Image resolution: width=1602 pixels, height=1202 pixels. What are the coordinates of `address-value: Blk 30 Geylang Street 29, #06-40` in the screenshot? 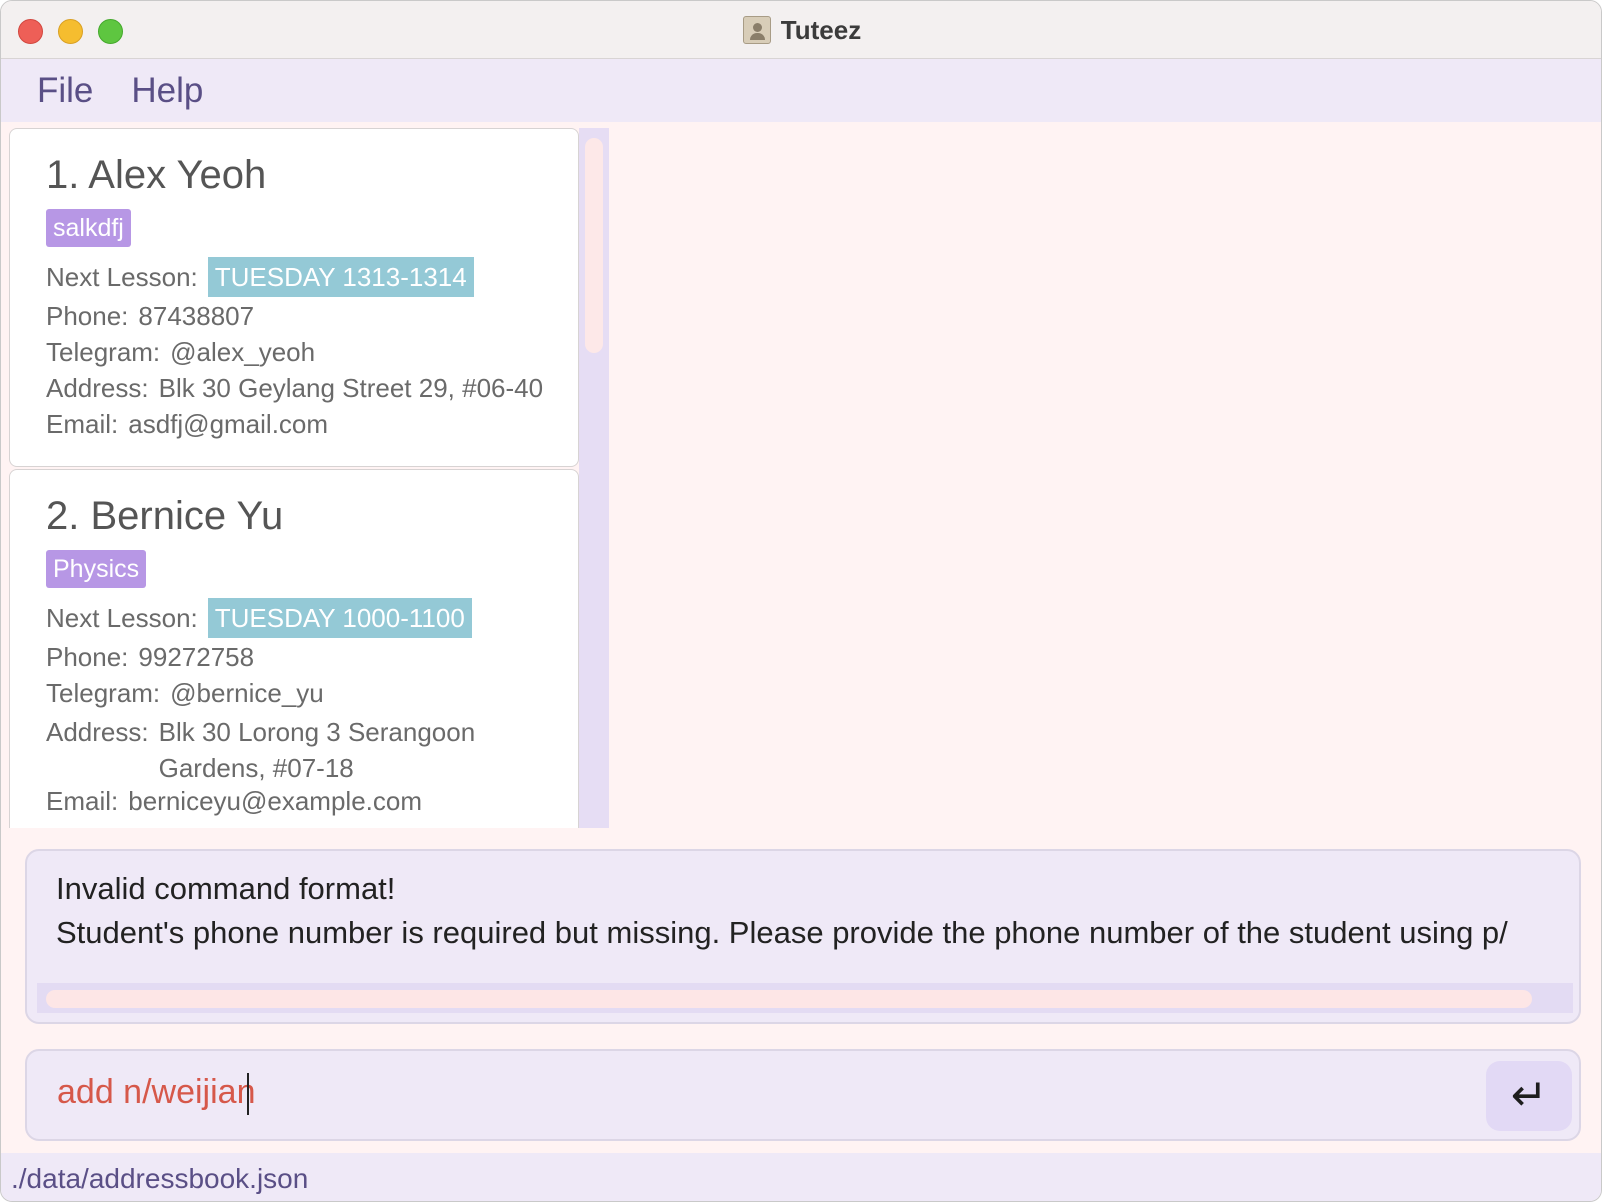 It's located at (351, 388).